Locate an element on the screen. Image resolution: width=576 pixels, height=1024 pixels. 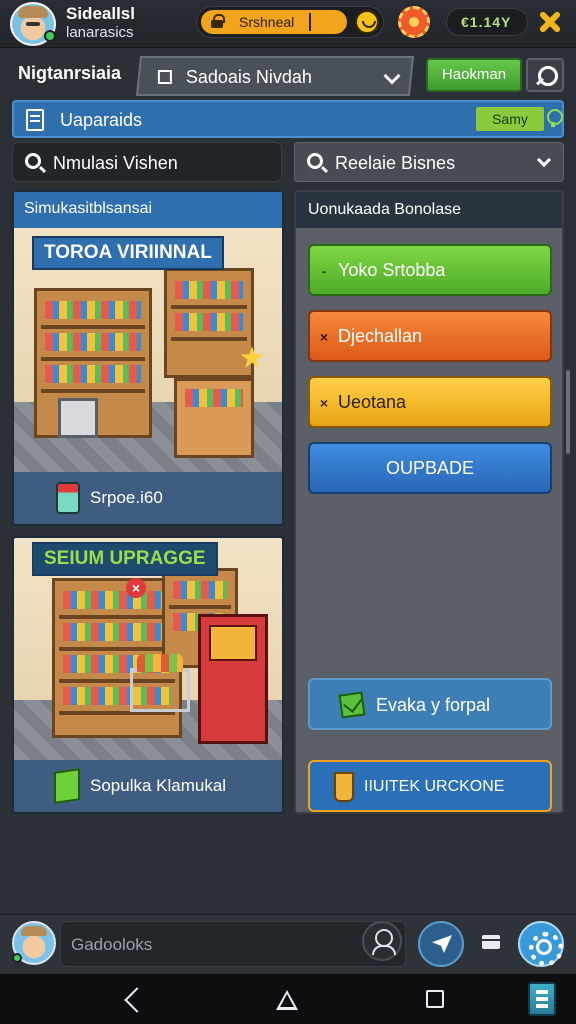
home-icon is located at coordinates (287, 1000).